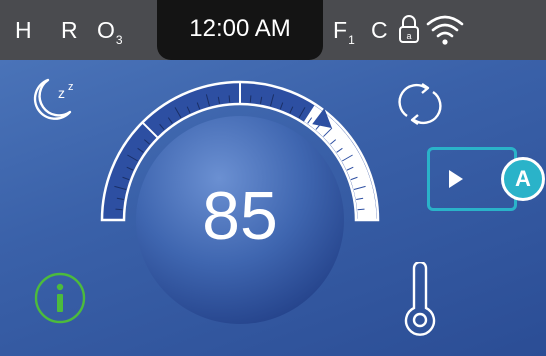  I want to click on temperature-readout: 85, so click(240, 216).